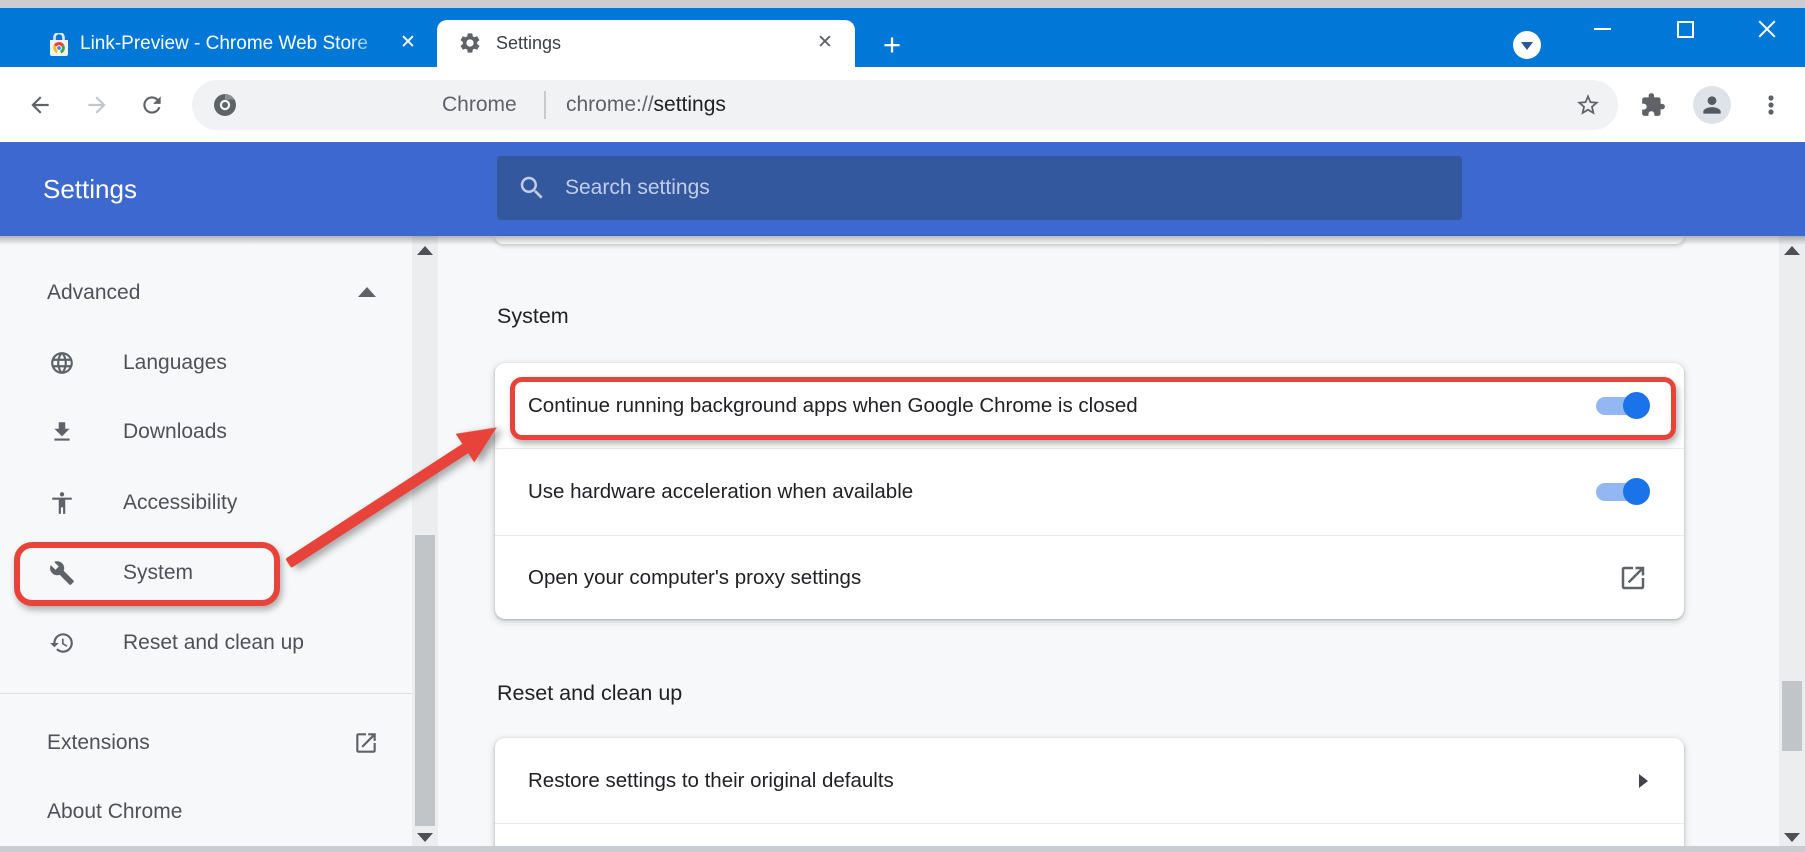 The image size is (1805, 852). I want to click on chevron-down-icon, so click(1527, 46).